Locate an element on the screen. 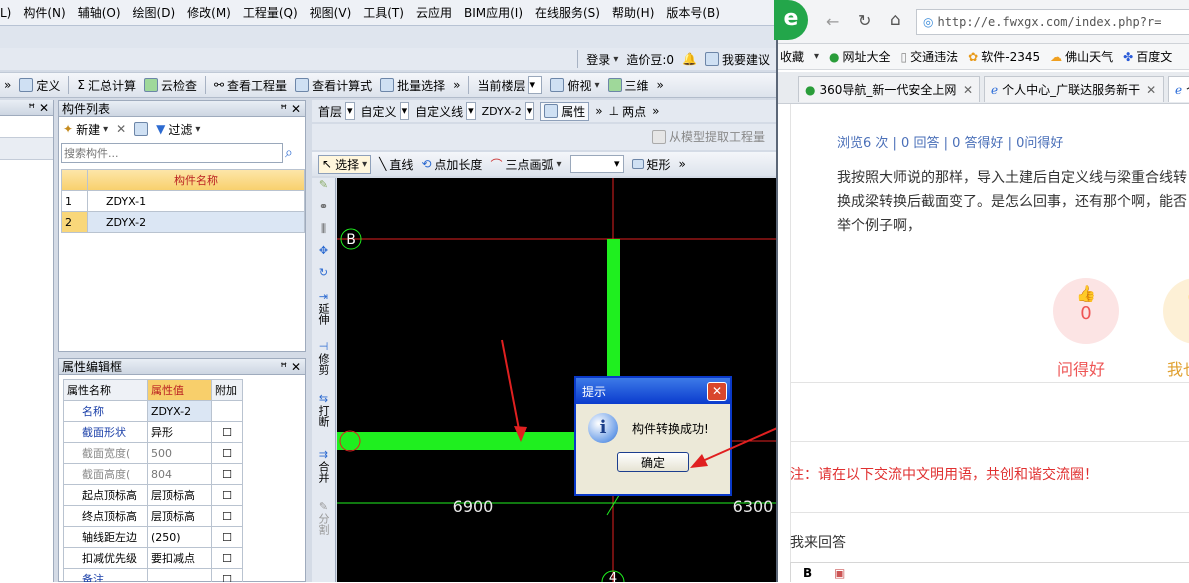 This screenshot has height=583, width=1189. property-value: 500 is located at coordinates (179, 453).